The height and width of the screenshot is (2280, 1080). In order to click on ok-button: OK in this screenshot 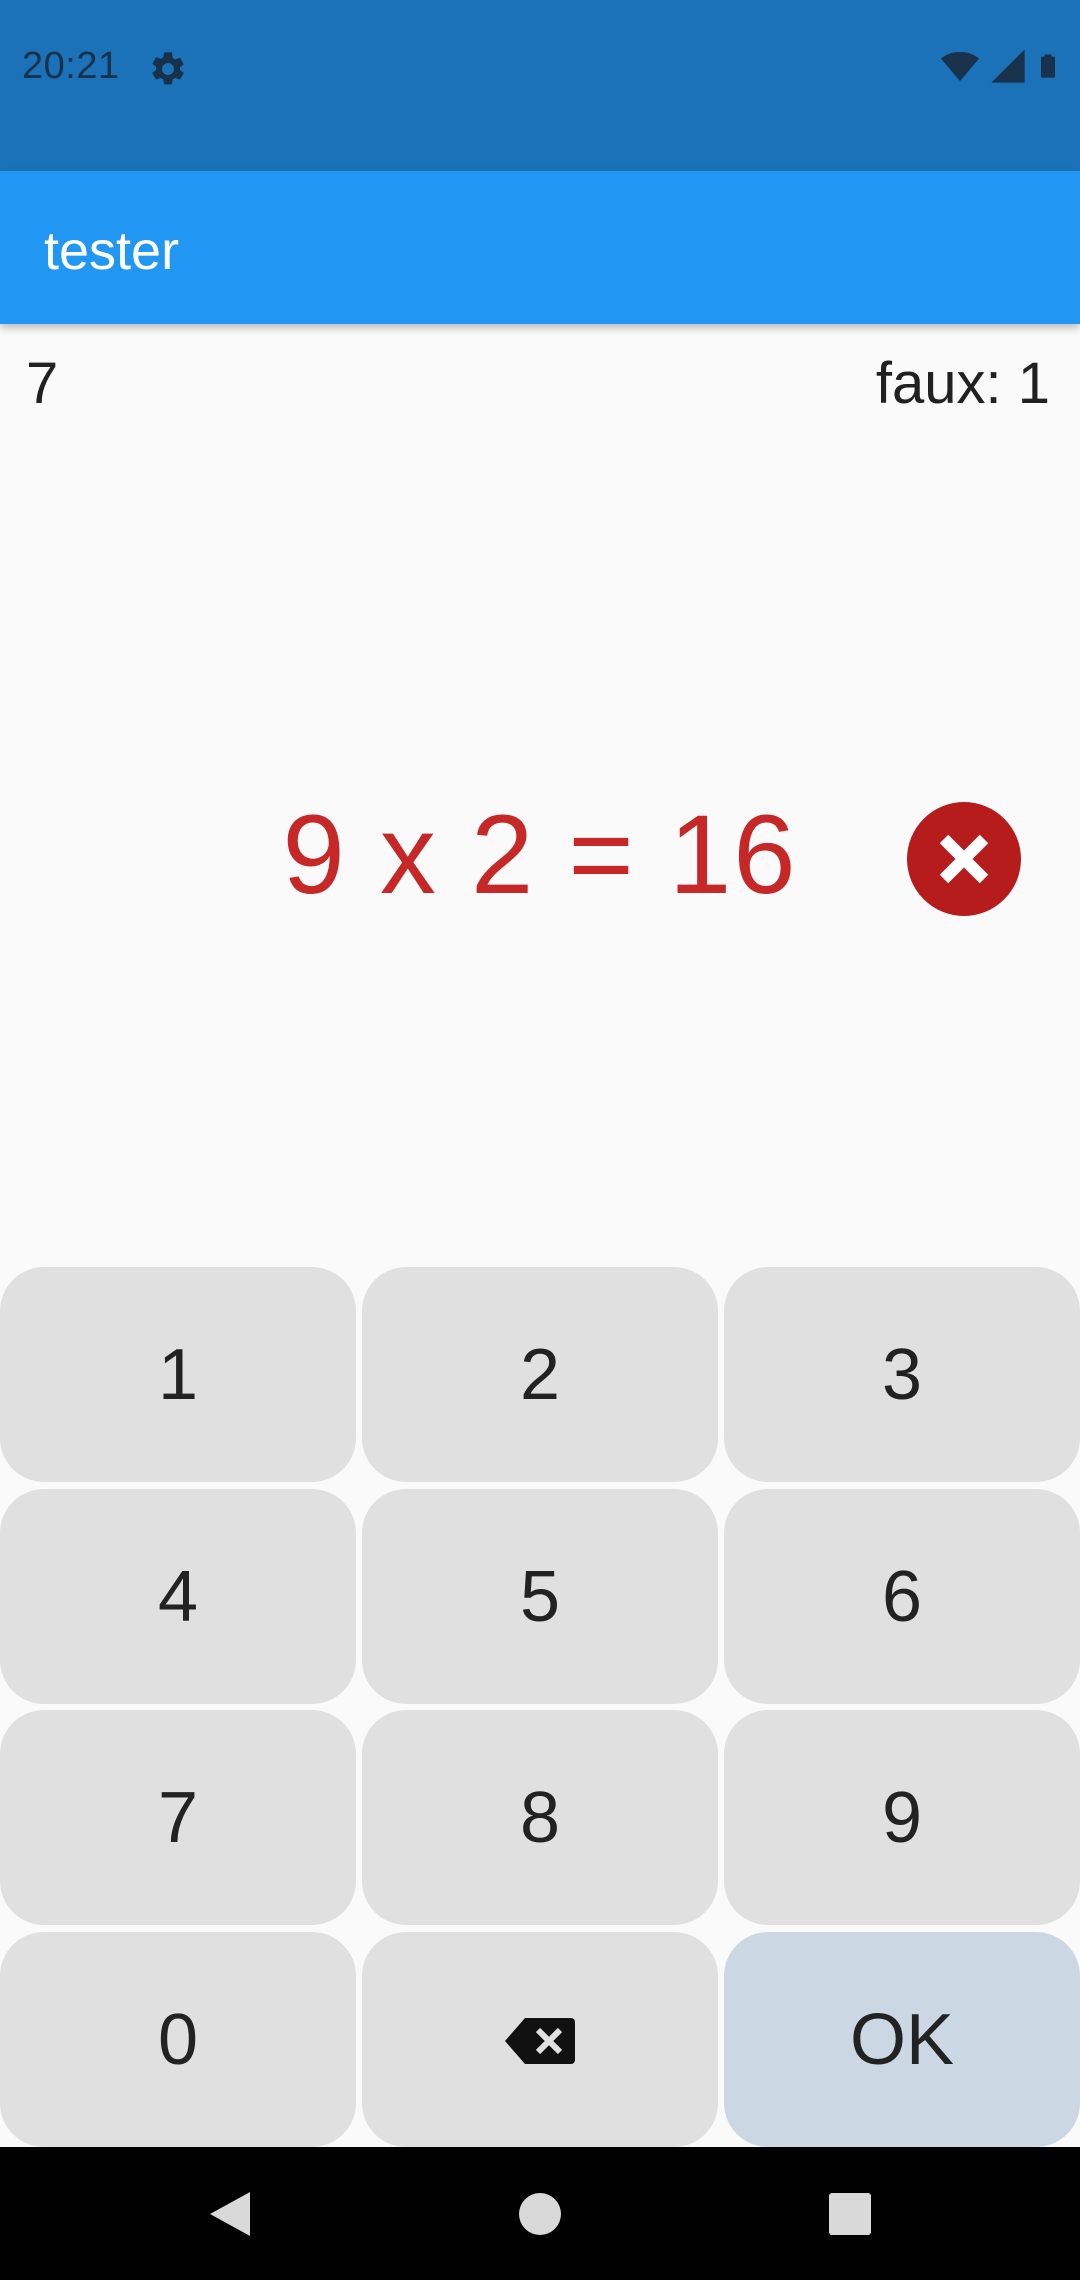, I will do `click(902, 2039)`.